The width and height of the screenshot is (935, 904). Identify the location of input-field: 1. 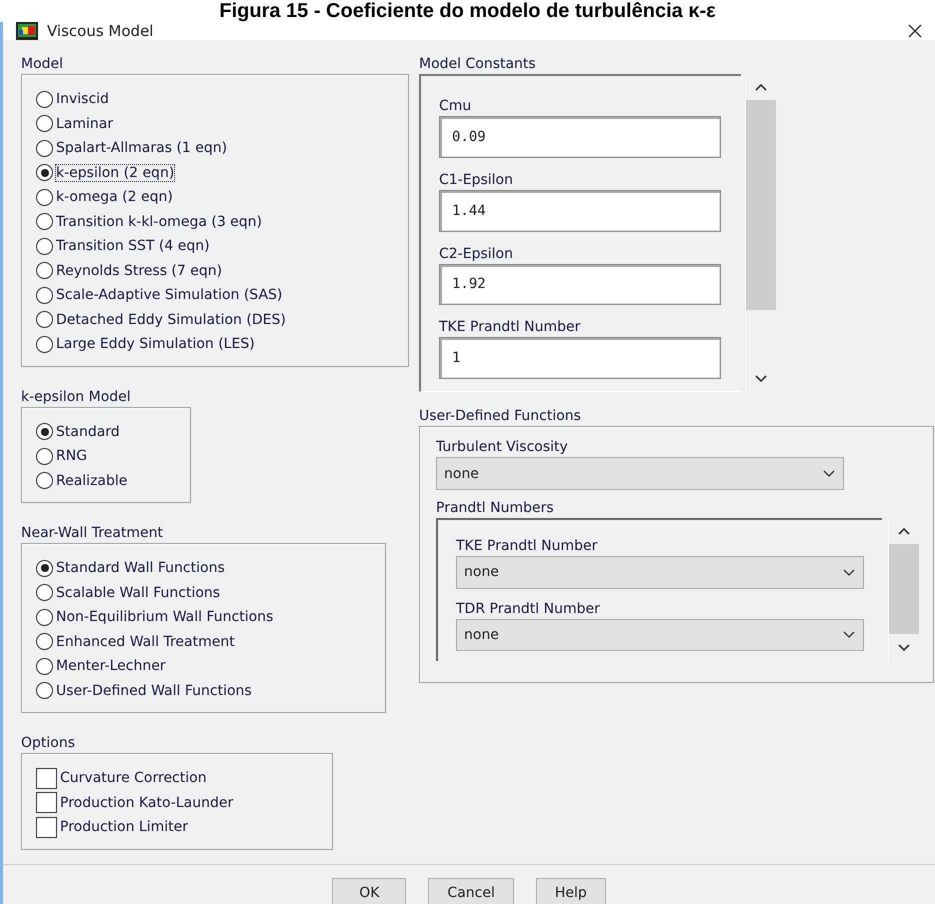
(580, 358).